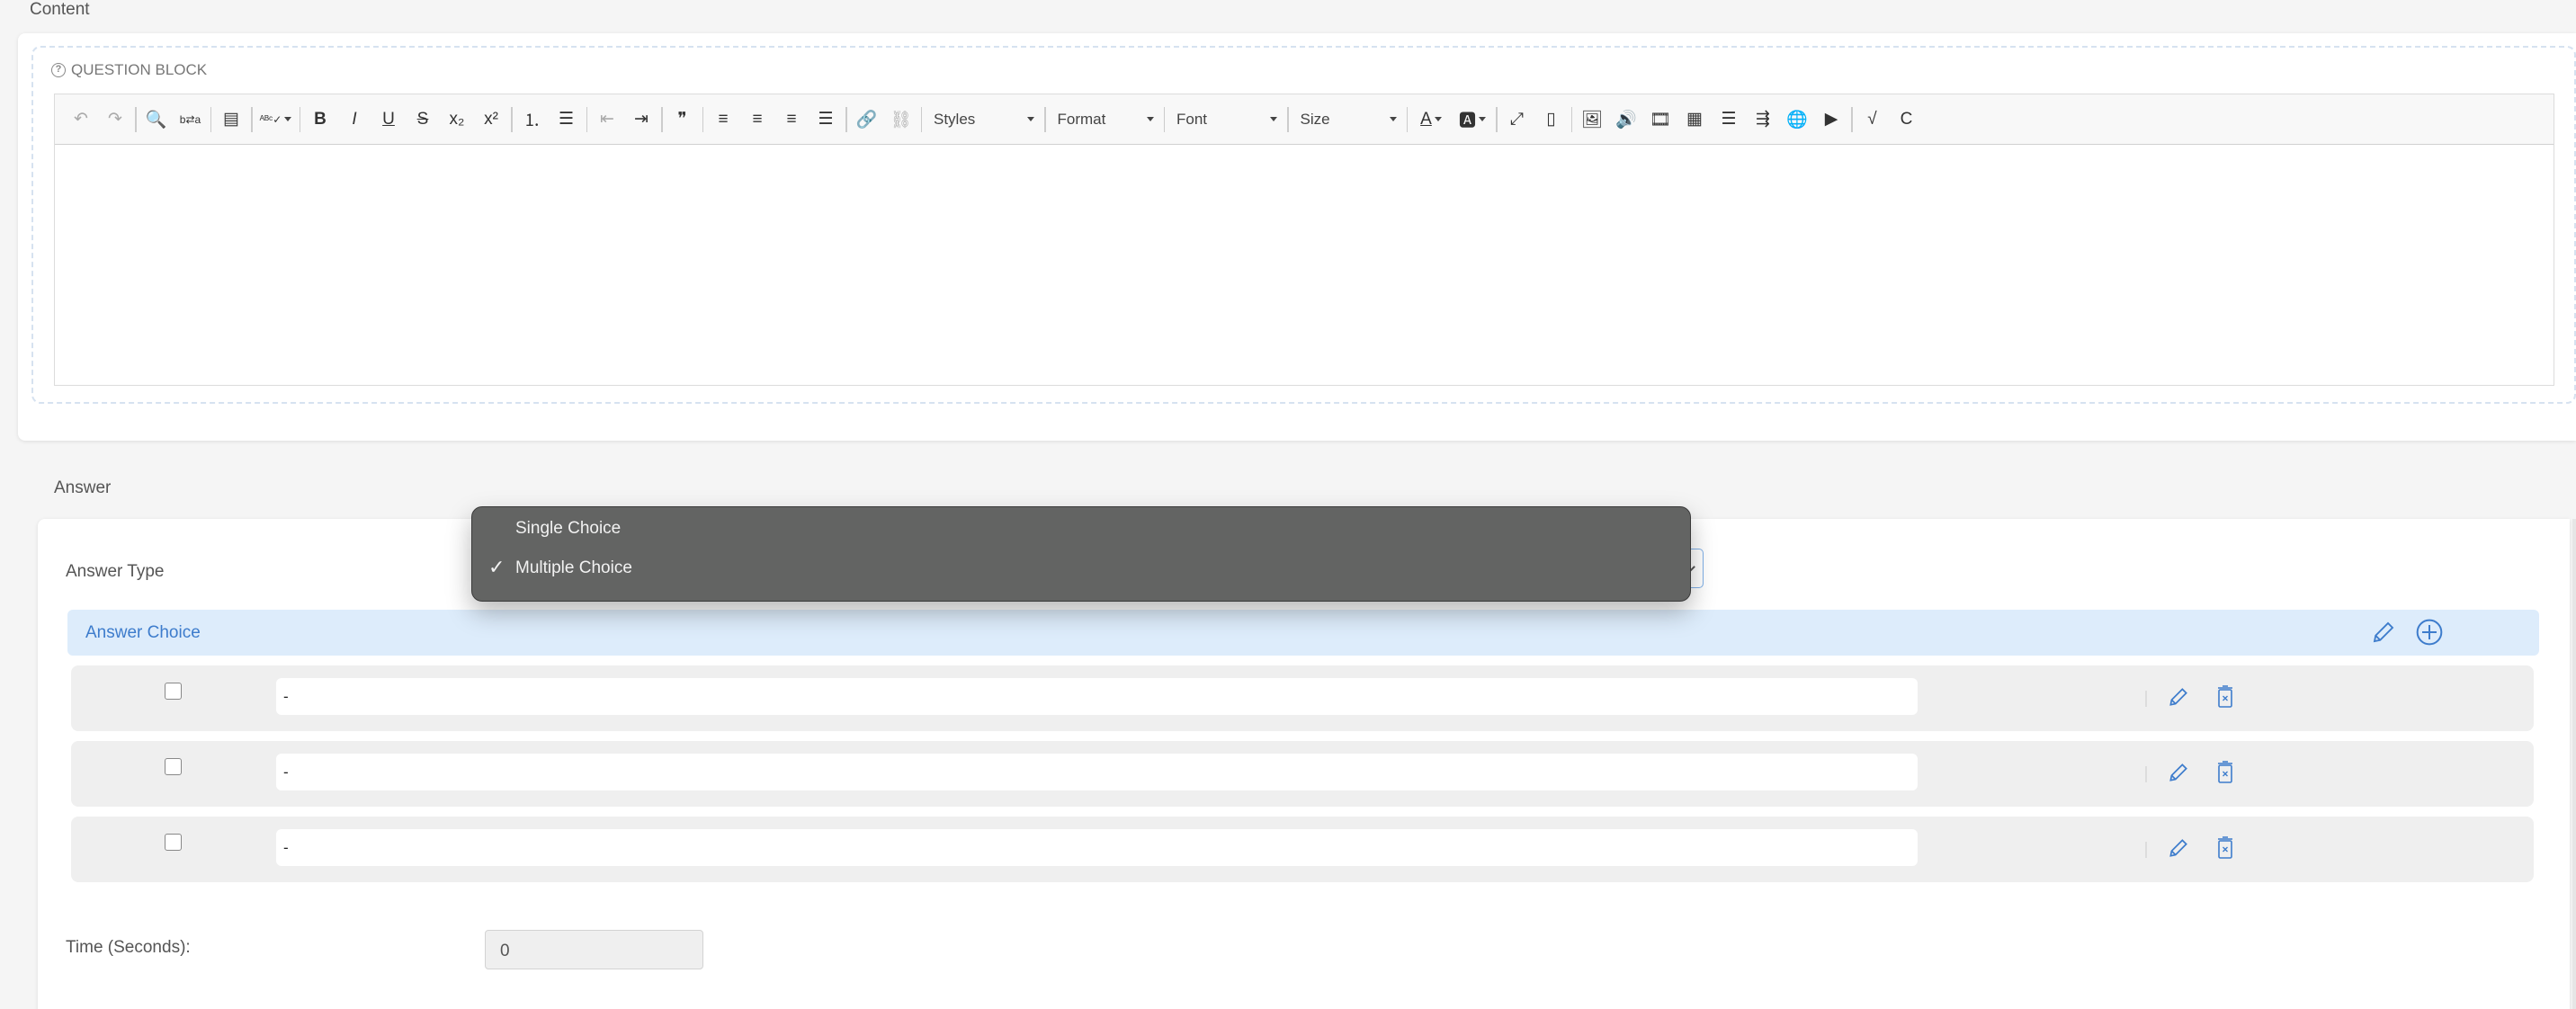 The image size is (2576, 1009). What do you see at coordinates (683, 120) in the screenshot?
I see `blockquote-button: ❞` at bounding box center [683, 120].